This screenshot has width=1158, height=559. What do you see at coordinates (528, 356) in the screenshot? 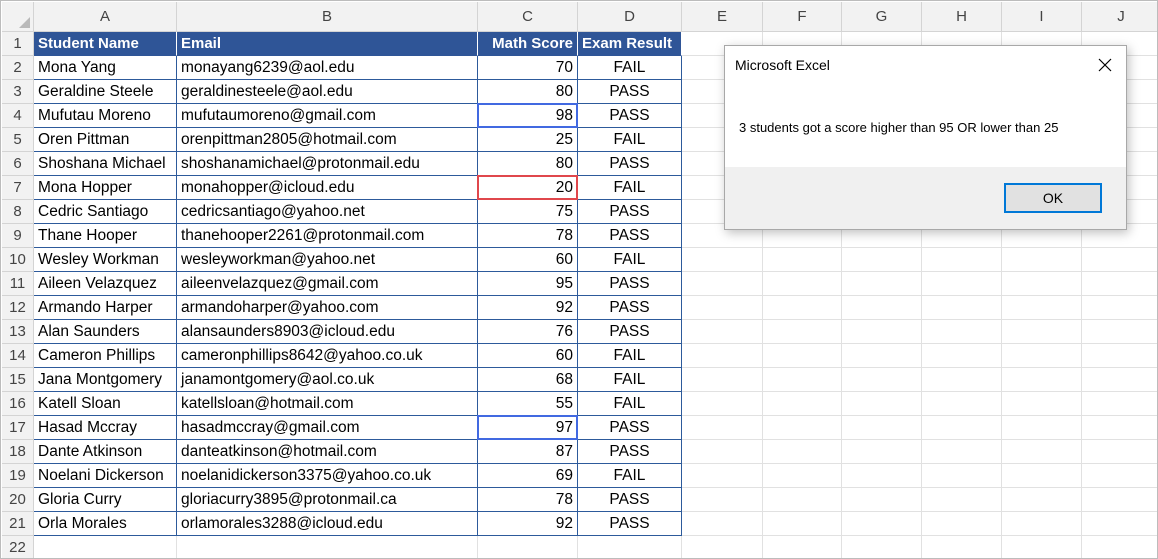
I see `math-score-cell: 60` at bounding box center [528, 356].